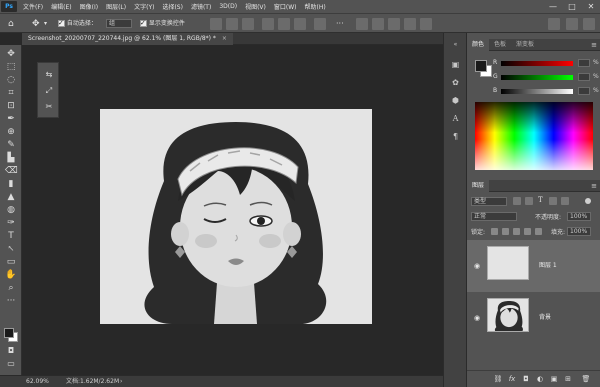 Image resolution: width=600 pixels, height=387 pixels. I want to click on tools-icon: ✂, so click(49, 107).